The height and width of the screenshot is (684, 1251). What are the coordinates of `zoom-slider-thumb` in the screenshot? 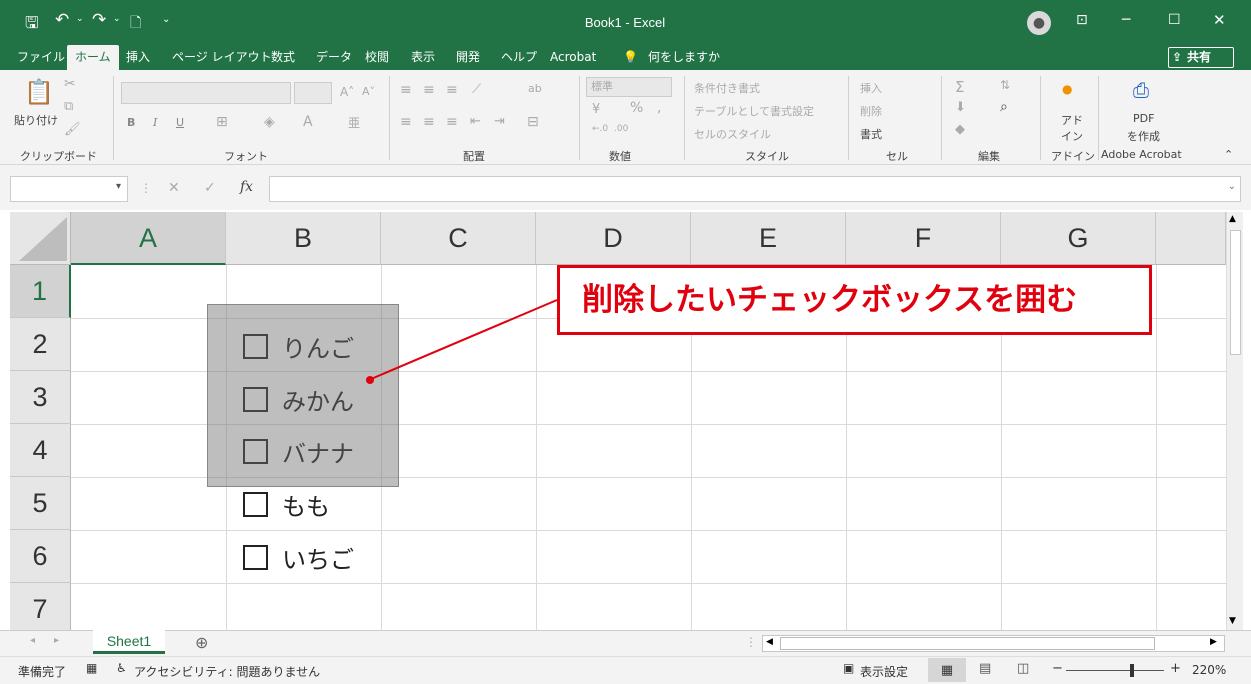 It's located at (1132, 670).